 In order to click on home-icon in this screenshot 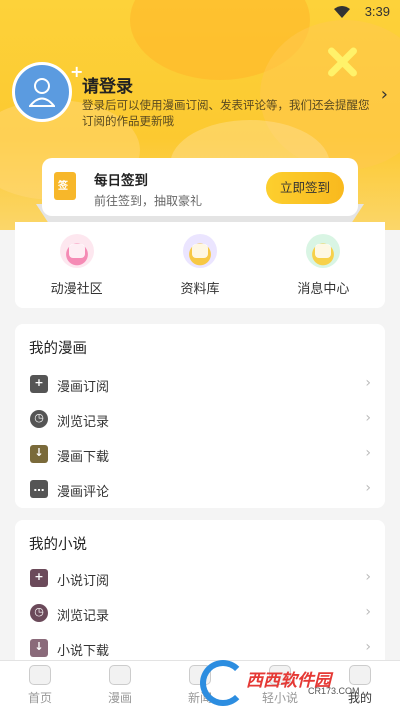, I will do `click(40, 675)`.